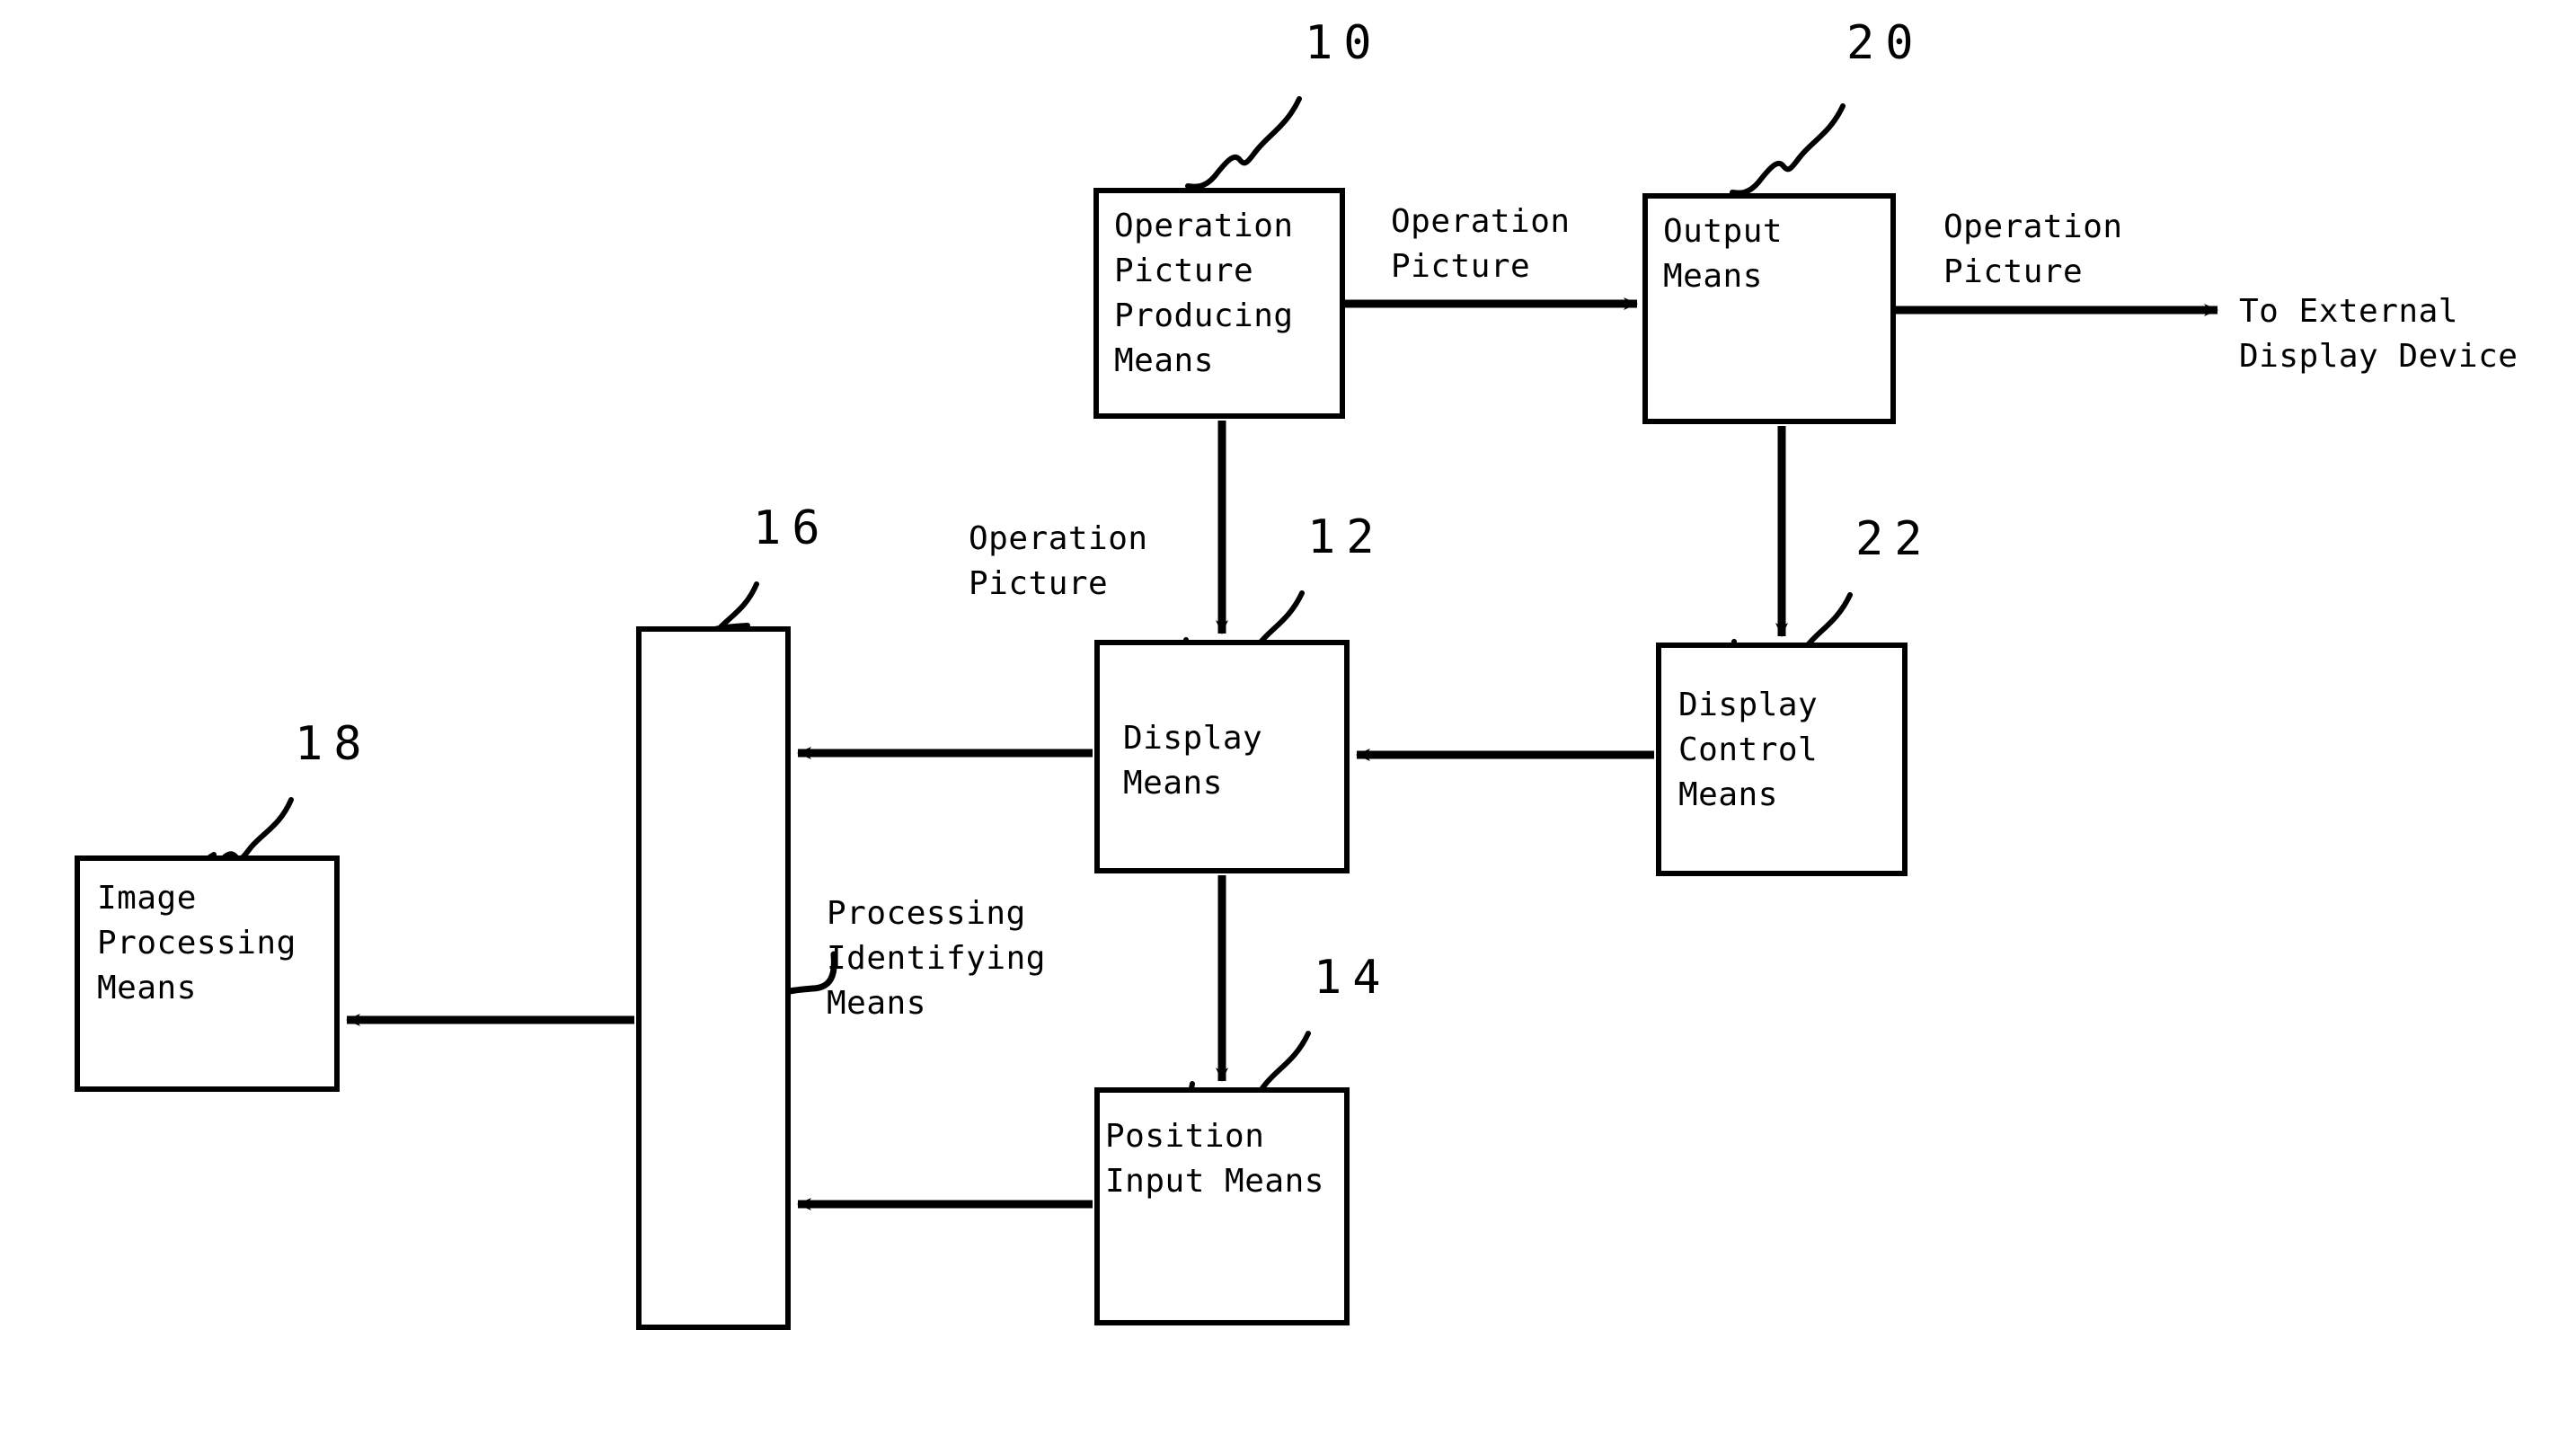  I want to click on reference-numeral-22: 22, so click(1895, 539).